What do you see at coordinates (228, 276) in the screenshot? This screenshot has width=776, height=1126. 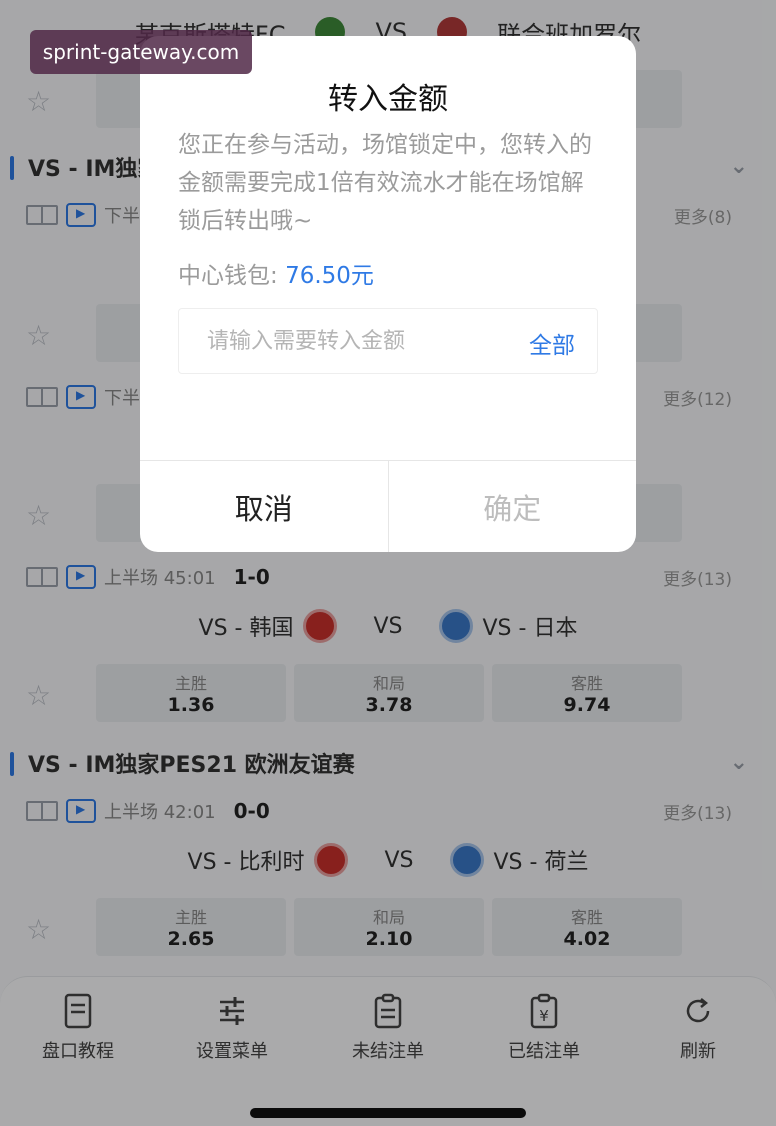 I see `wallet-label: 中心钱包:` at bounding box center [228, 276].